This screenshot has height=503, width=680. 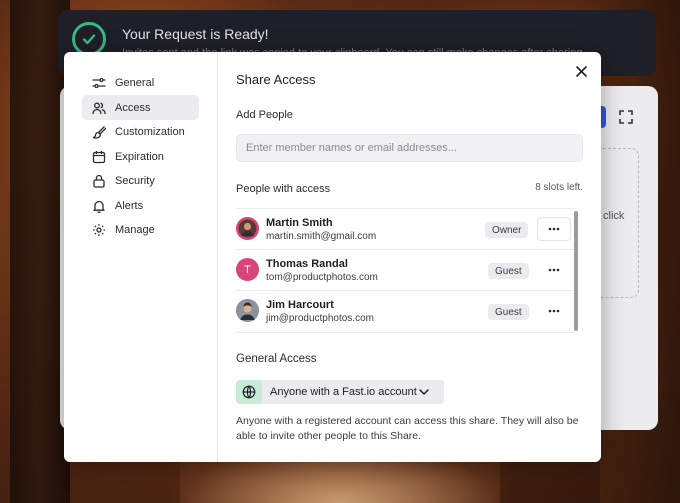 I want to click on person-email: tom@productphotos.com, so click(x=322, y=277).